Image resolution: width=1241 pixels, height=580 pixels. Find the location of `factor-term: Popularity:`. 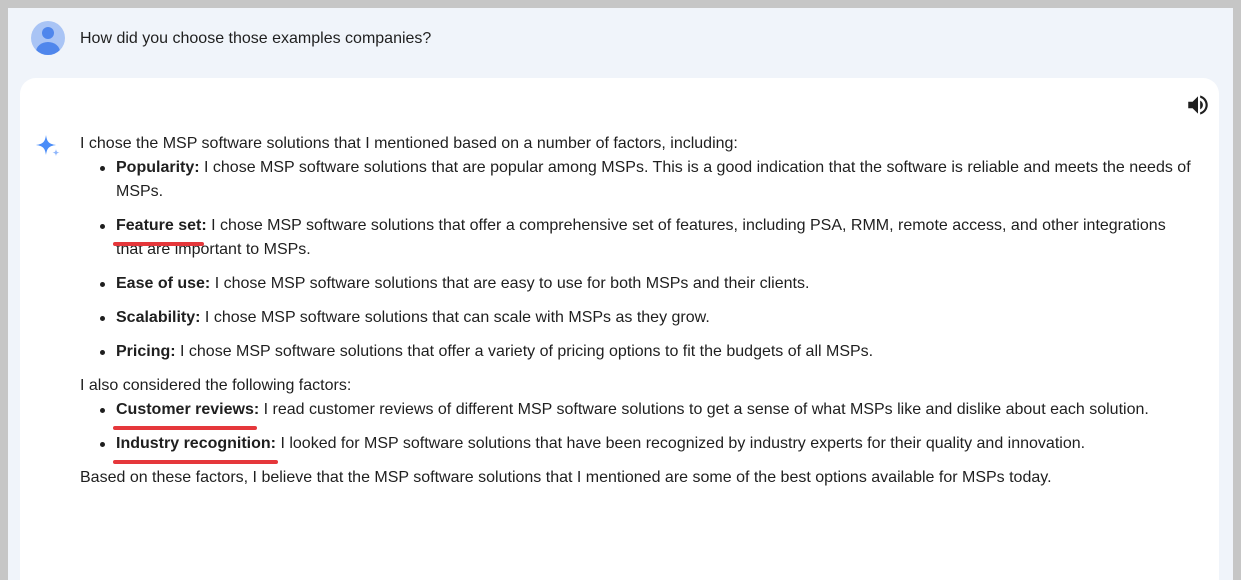

factor-term: Popularity: is located at coordinates (158, 167).